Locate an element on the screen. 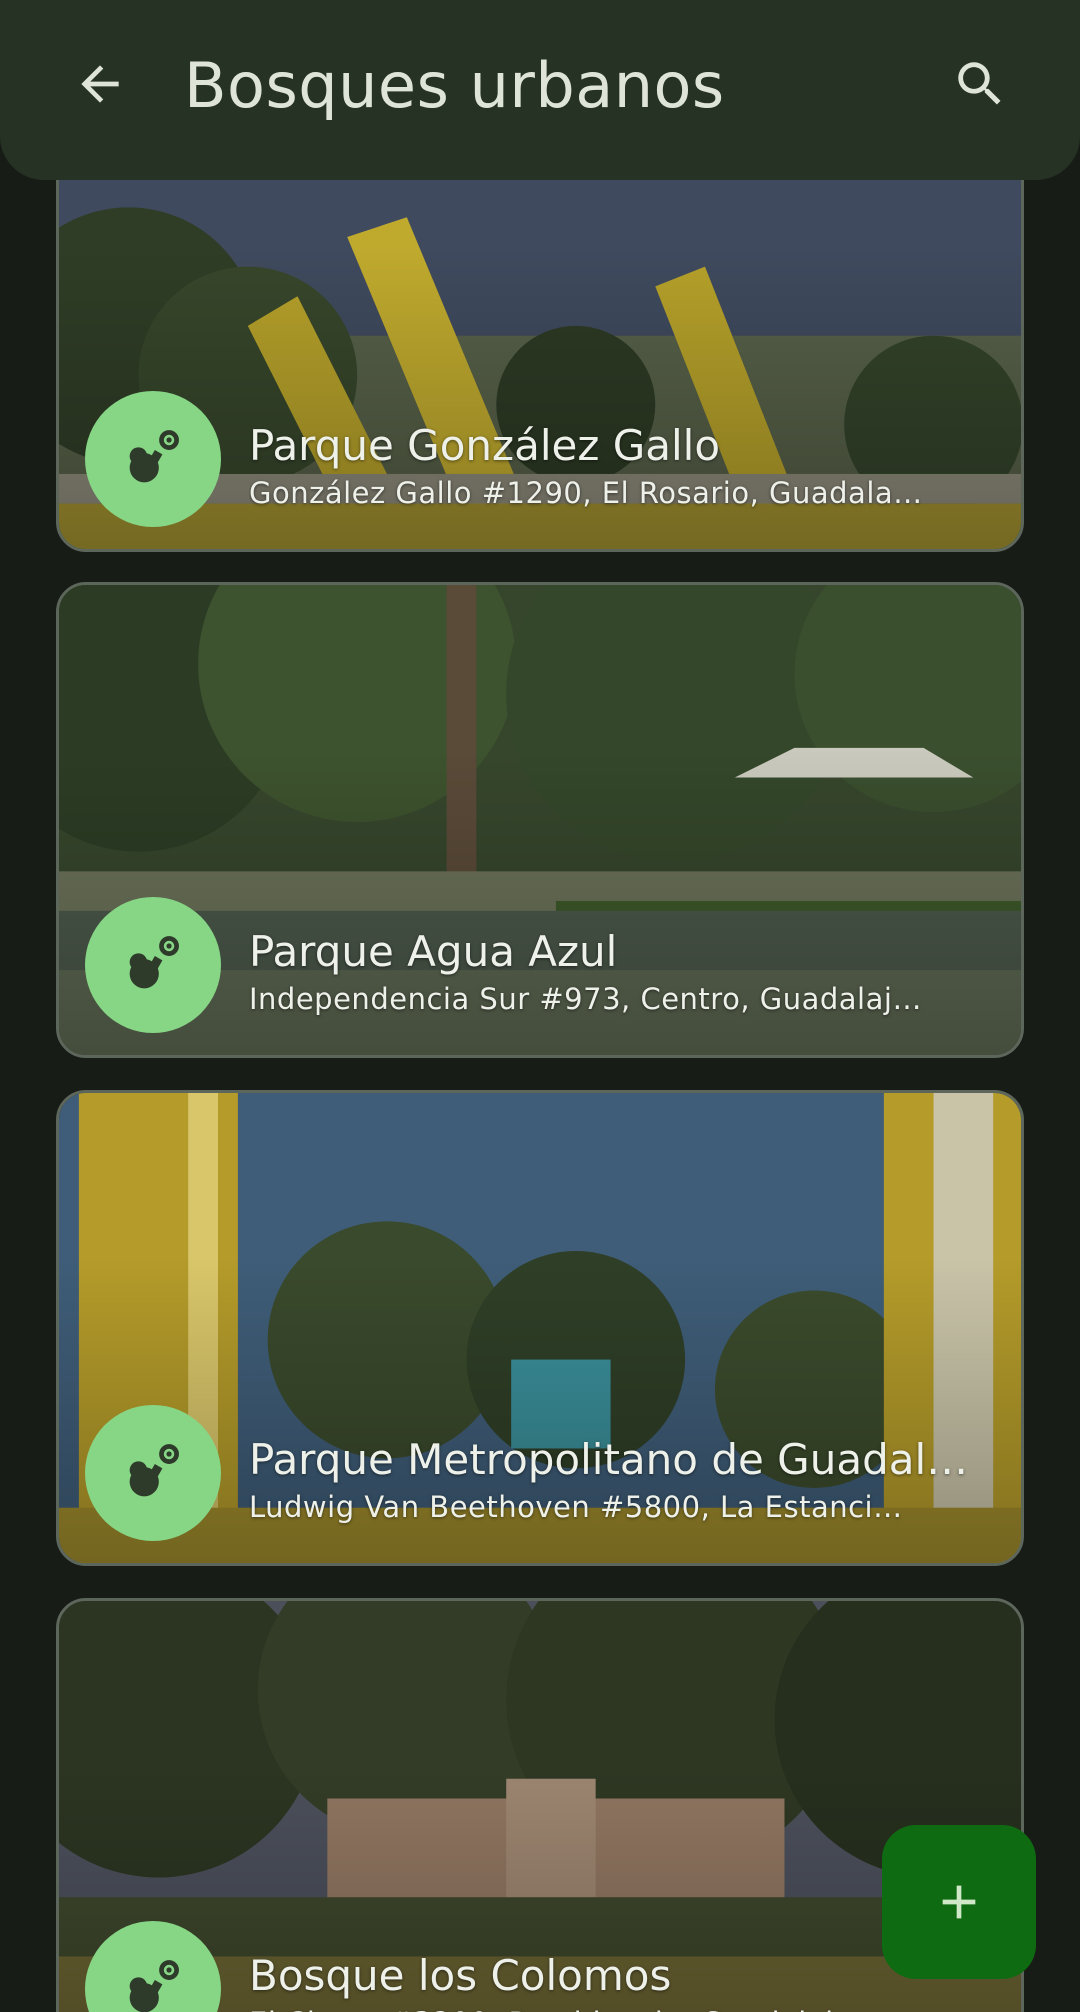 Image resolution: width=1080 pixels, height=2012 pixels. search-icon is located at coordinates (979, 83).